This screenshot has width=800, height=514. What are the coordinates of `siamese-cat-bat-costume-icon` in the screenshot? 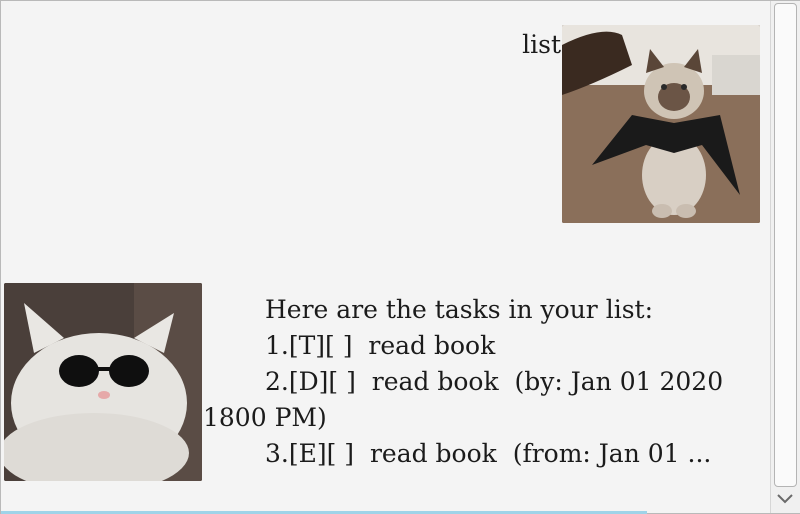 It's located at (661, 124).